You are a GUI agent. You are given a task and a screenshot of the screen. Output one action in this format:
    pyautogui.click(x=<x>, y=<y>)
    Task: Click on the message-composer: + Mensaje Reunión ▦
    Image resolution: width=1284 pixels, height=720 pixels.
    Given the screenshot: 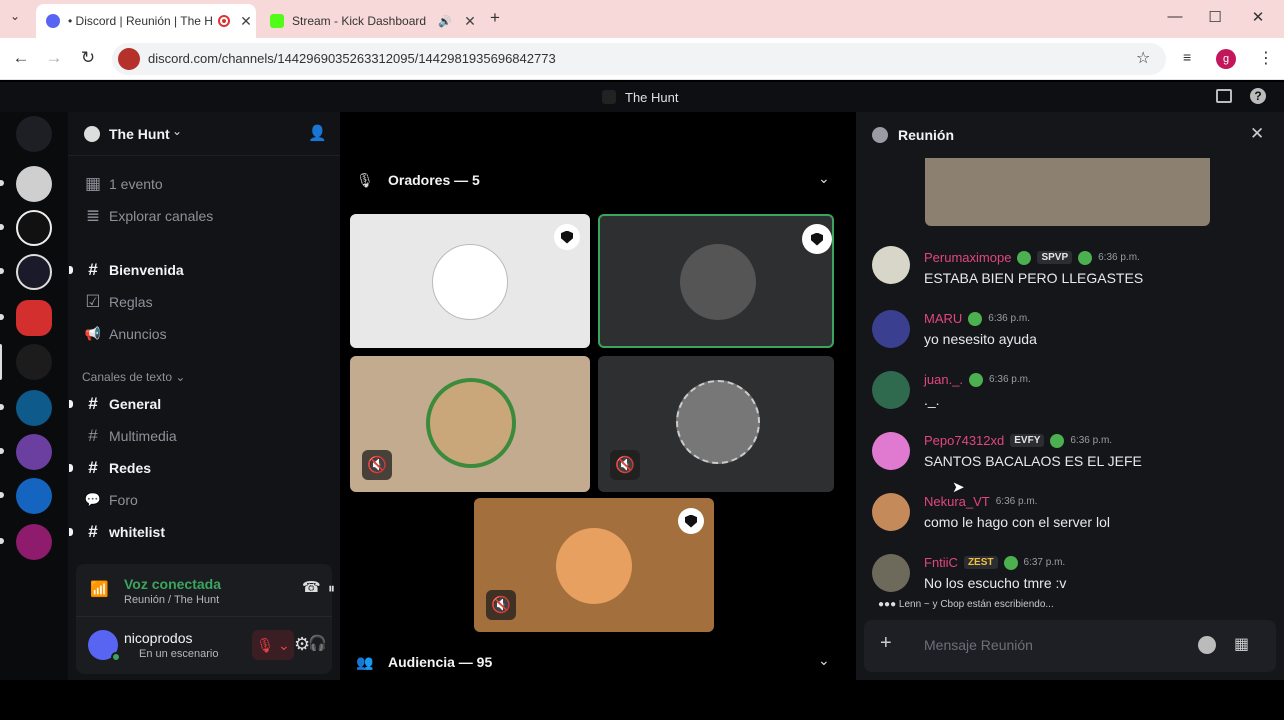 What is the action you would take?
    pyautogui.click(x=1070, y=646)
    